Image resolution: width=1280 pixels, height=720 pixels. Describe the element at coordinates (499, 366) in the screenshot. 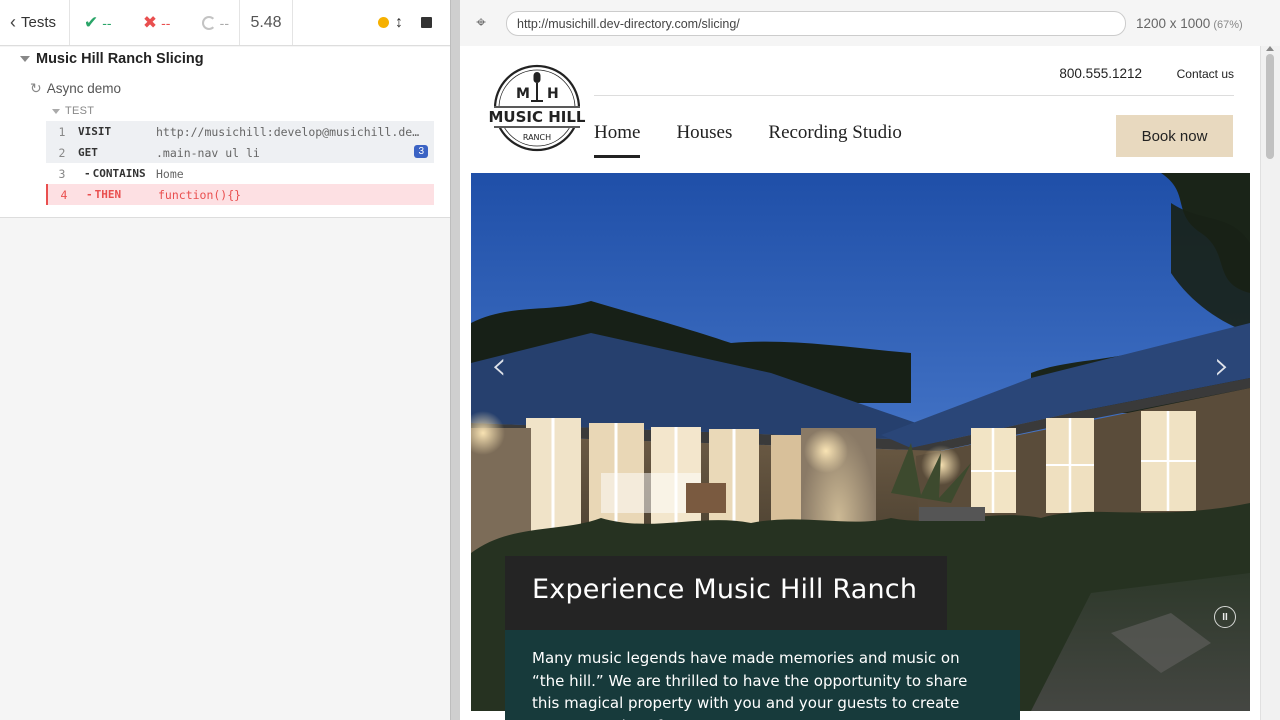

I see `arrow-left-icon: ‹` at that location.